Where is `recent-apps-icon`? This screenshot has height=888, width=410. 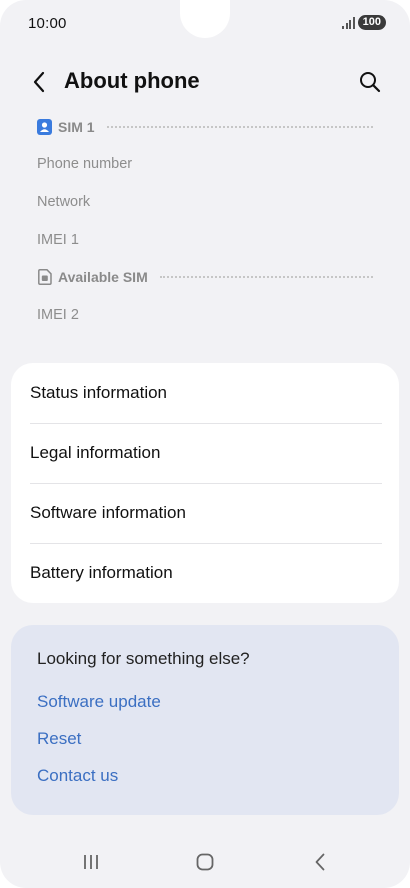
recent-apps-icon is located at coordinates (91, 862).